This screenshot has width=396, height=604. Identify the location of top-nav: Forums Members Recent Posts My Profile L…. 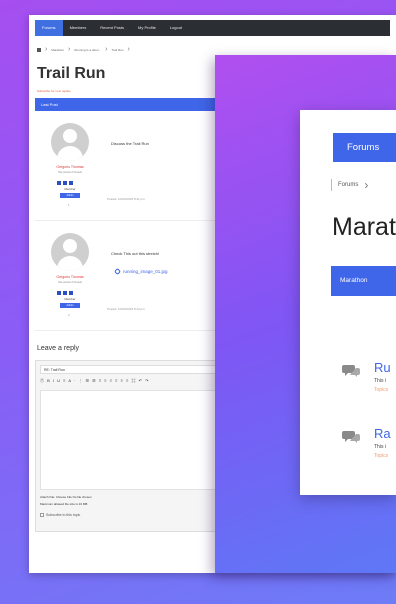
(212, 28).